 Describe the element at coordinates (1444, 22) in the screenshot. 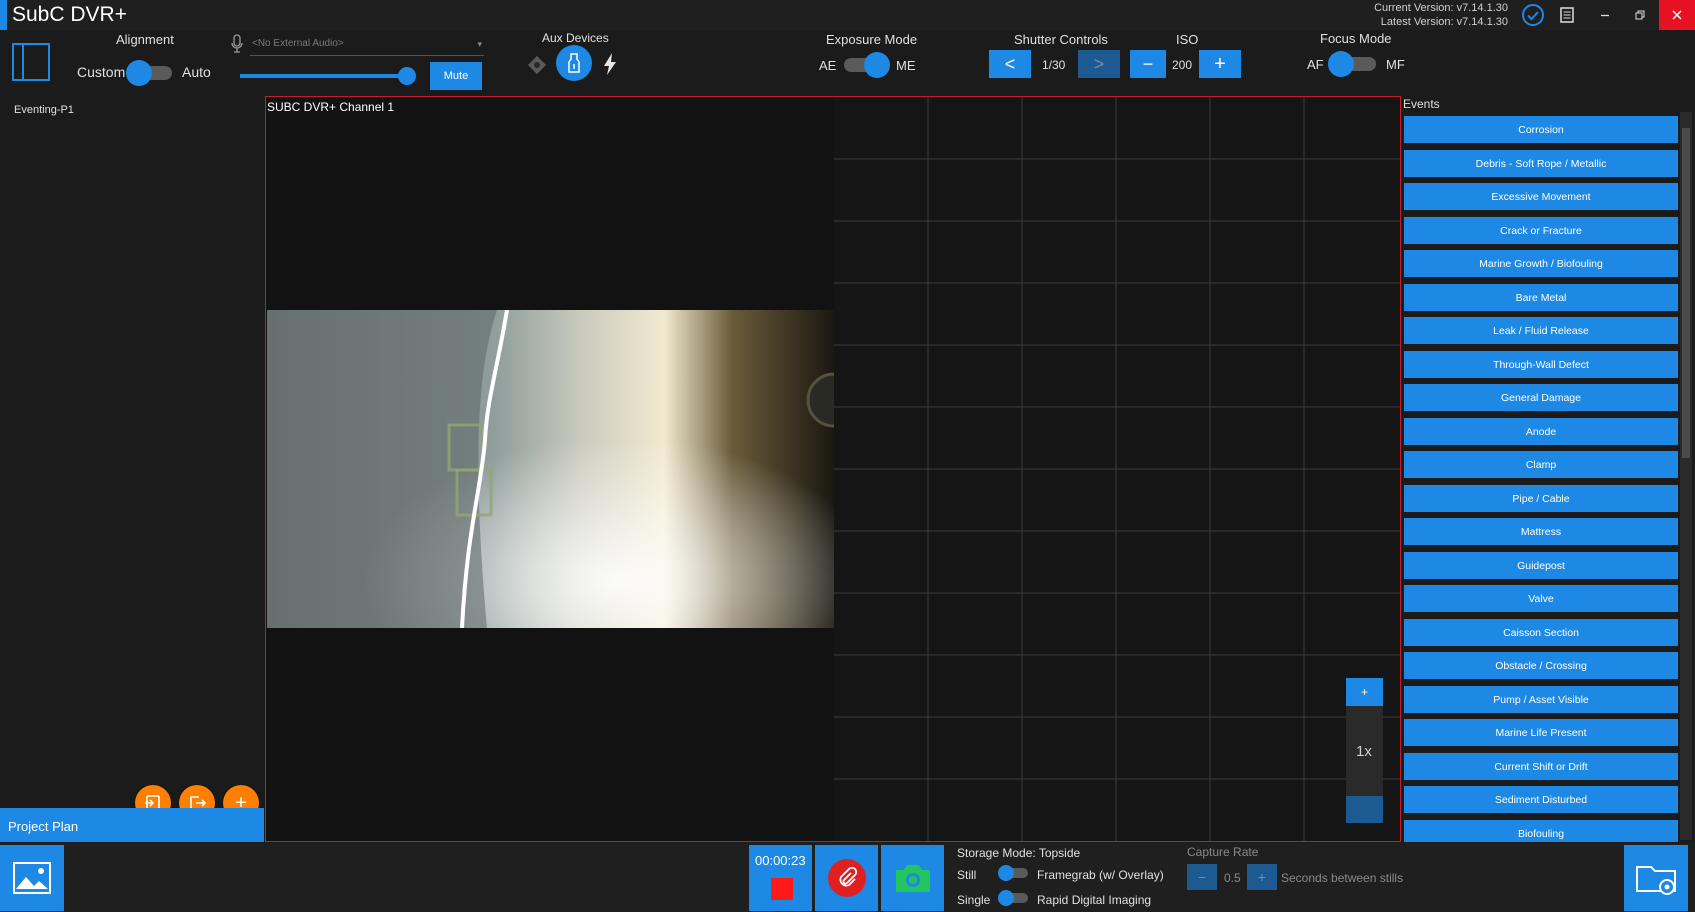

I see `latest-version: Latest Version: v7.14.1.30` at that location.